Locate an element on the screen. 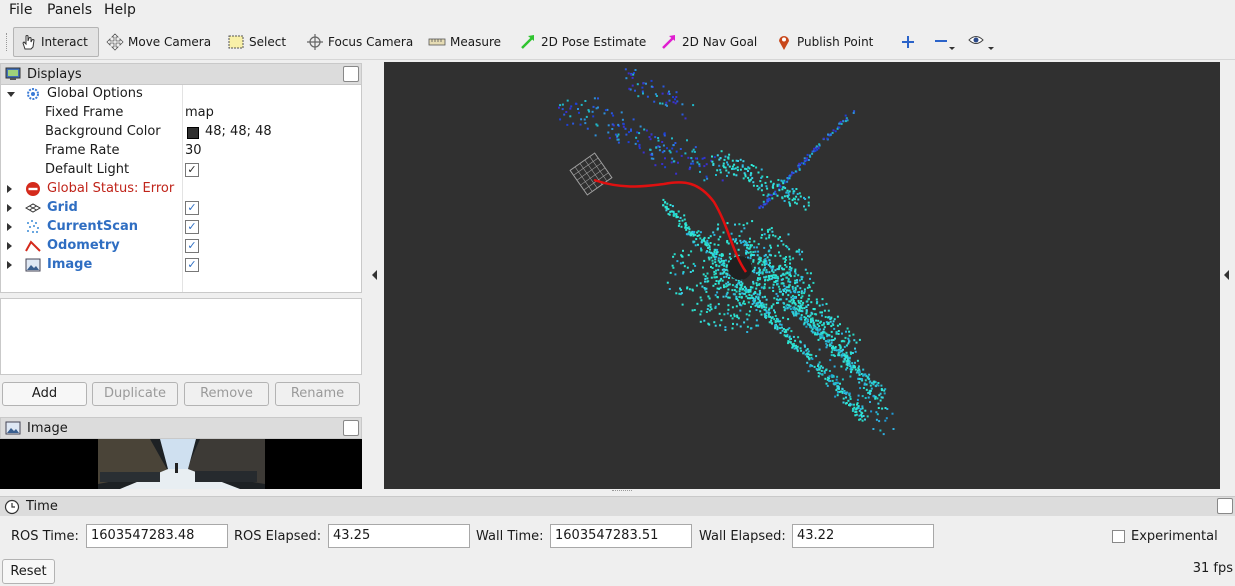 The width and height of the screenshot is (1235, 586). odometry-label: Odometry is located at coordinates (83, 245).